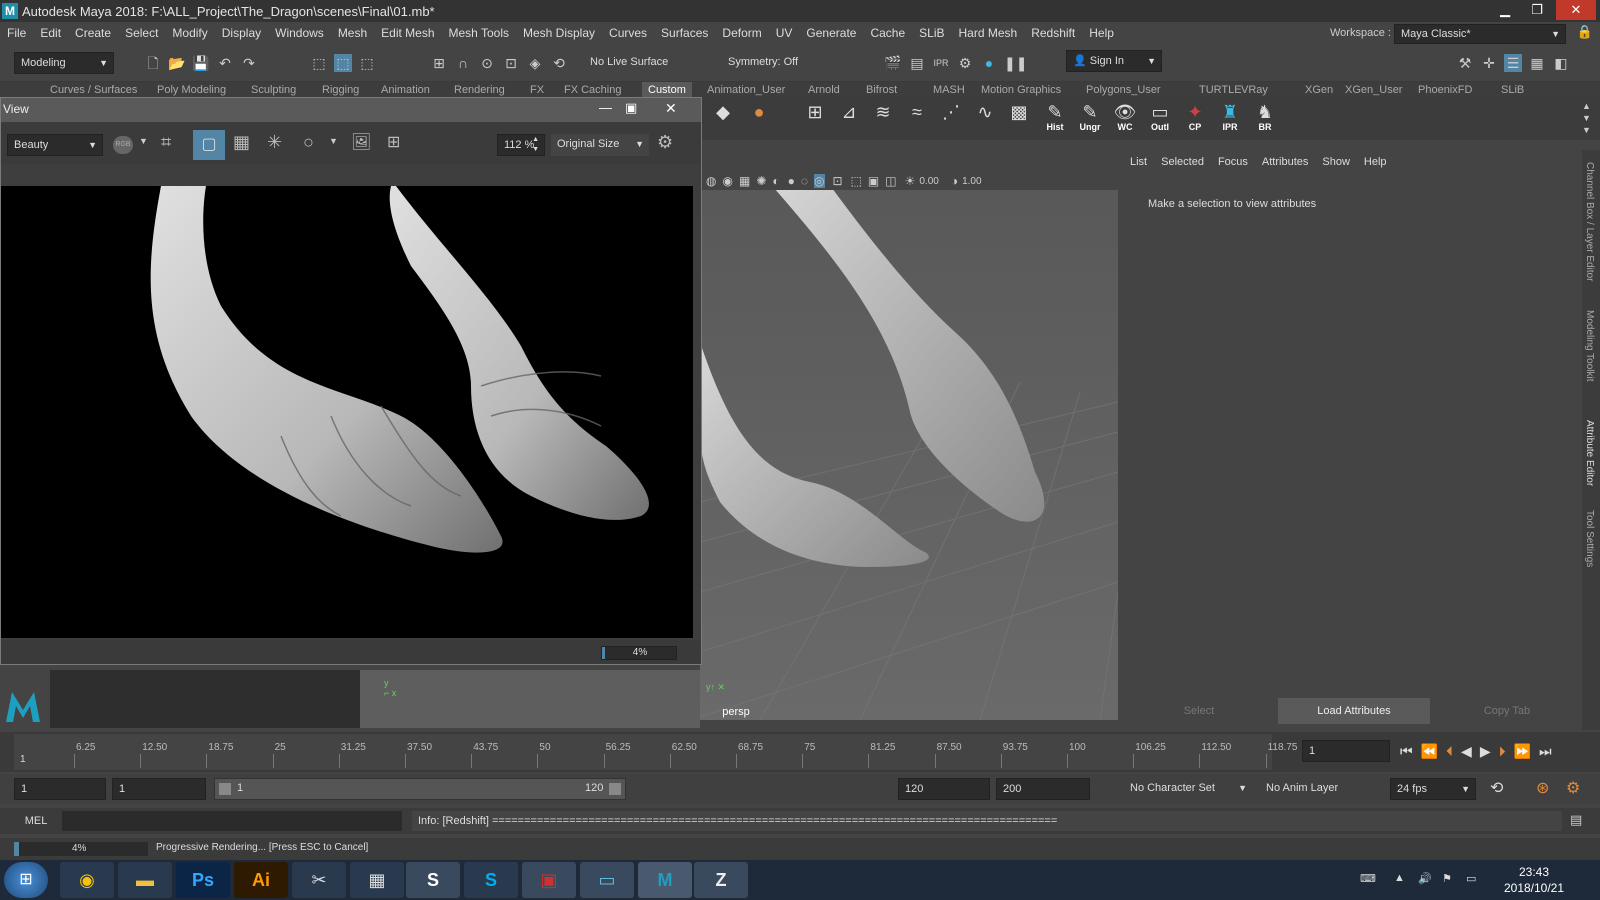 The height and width of the screenshot is (900, 1600). Describe the element at coordinates (93, 90) in the screenshot. I see `shelf-tab-curves-surfaces: Curves / Surfaces` at that location.